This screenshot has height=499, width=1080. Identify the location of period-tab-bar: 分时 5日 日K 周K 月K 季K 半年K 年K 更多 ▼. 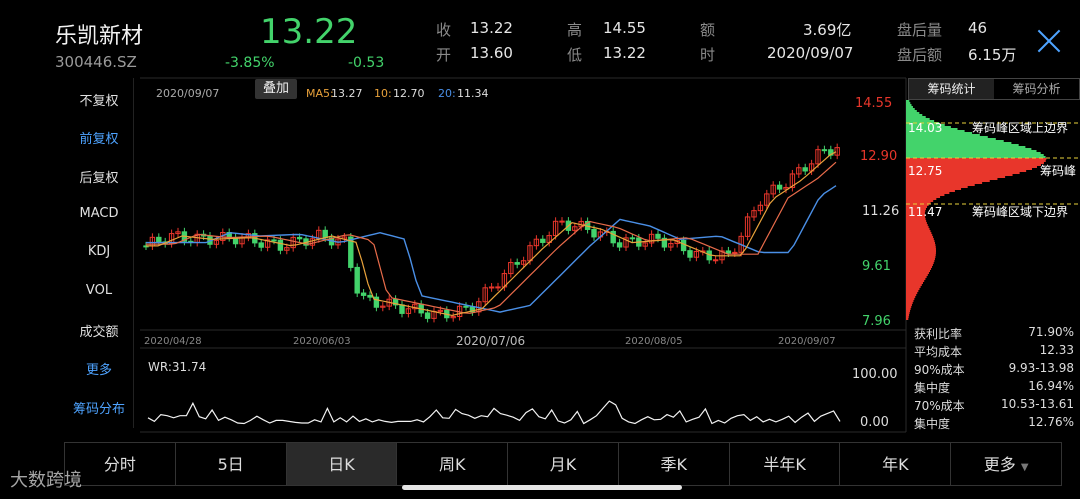
(563, 464).